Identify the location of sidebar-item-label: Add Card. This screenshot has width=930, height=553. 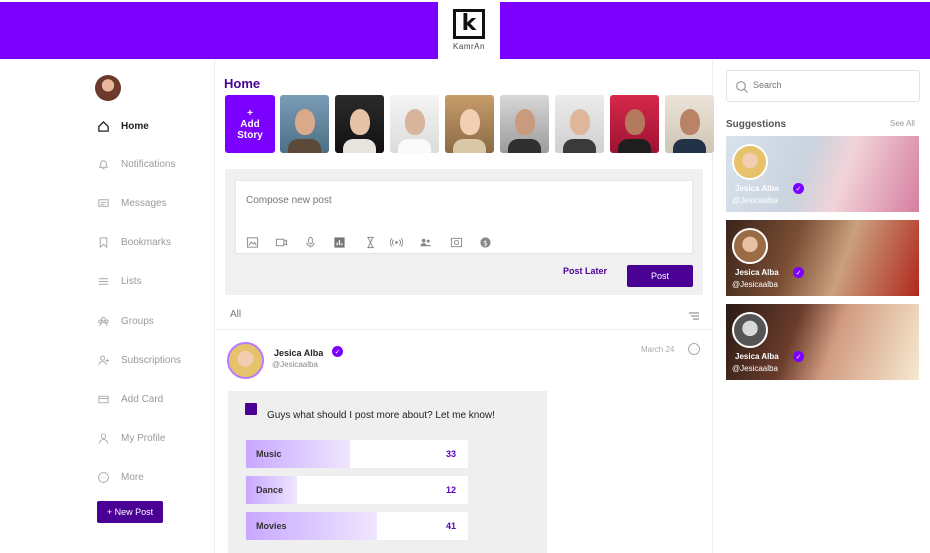
(142, 399).